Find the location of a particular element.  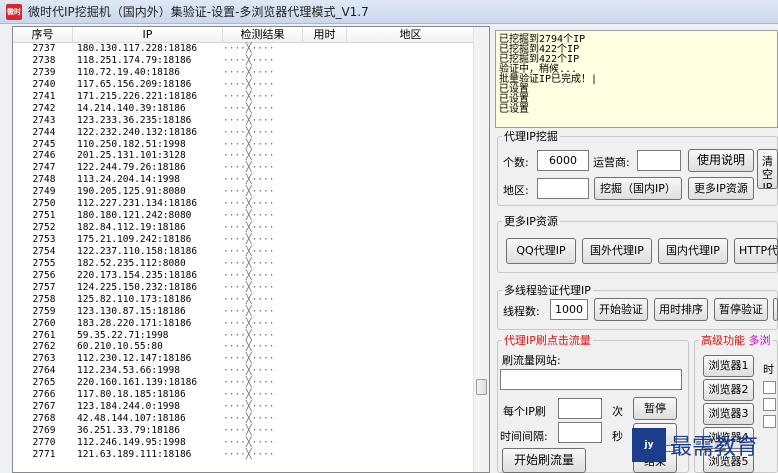

row-index: 2764 is located at coordinates (44, 371).